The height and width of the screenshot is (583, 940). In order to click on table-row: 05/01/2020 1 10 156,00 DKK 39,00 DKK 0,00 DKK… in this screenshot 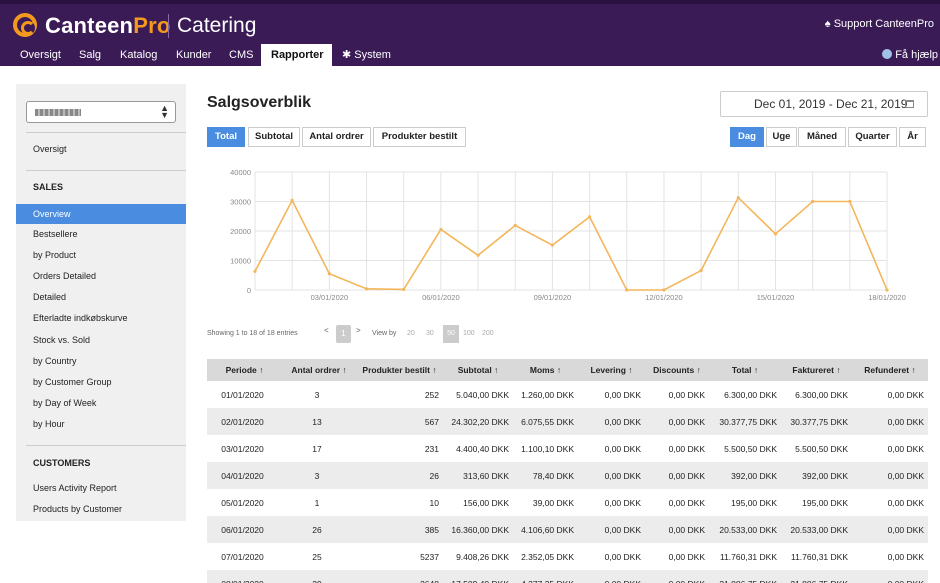, I will do `click(567, 502)`.